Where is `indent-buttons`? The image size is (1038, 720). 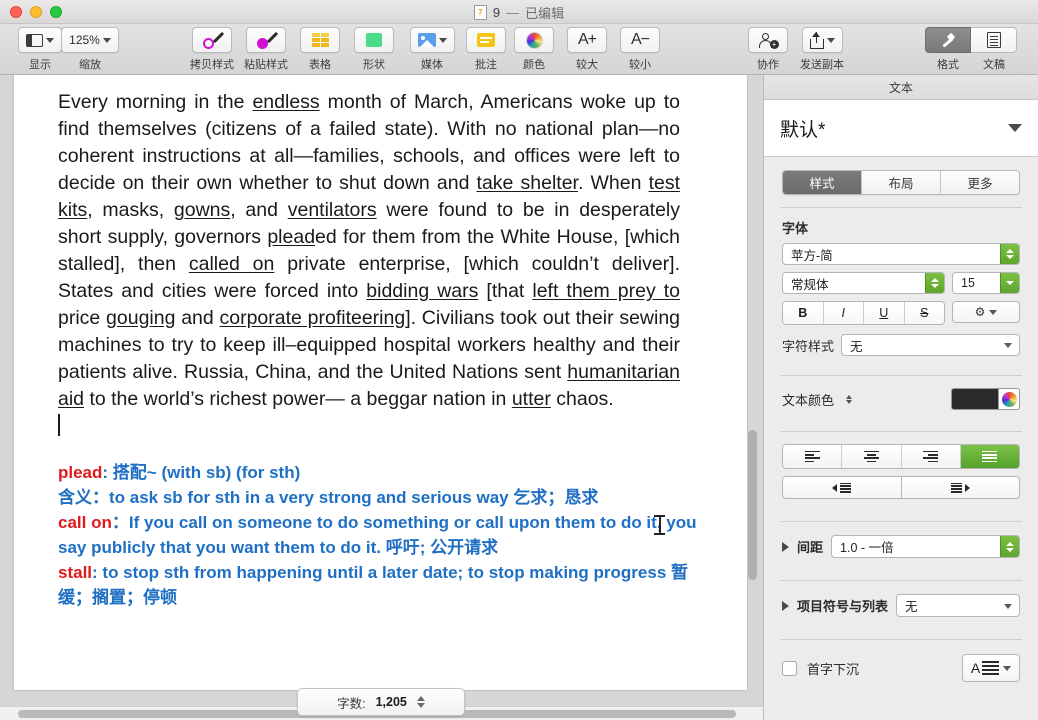
indent-buttons is located at coordinates (901, 492).